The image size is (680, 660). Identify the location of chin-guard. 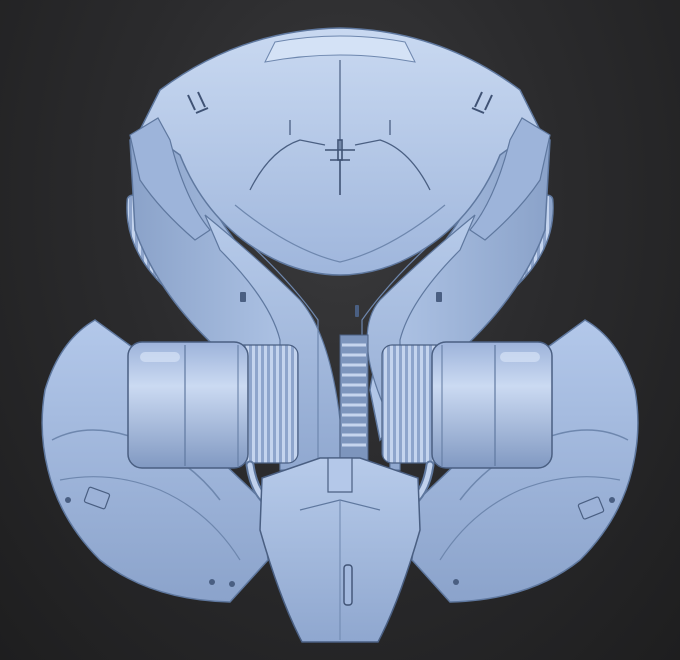
(340, 550).